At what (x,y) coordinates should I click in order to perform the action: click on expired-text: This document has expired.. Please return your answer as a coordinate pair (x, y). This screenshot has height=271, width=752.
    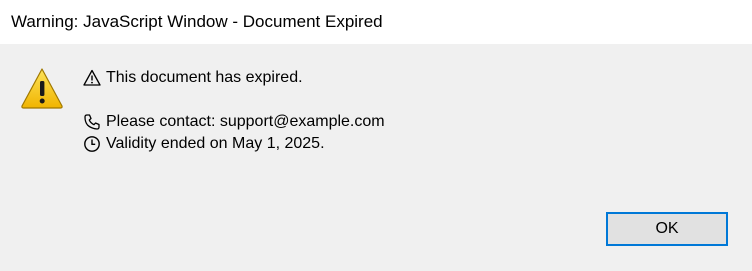
    Looking at the image, I should click on (204, 77).